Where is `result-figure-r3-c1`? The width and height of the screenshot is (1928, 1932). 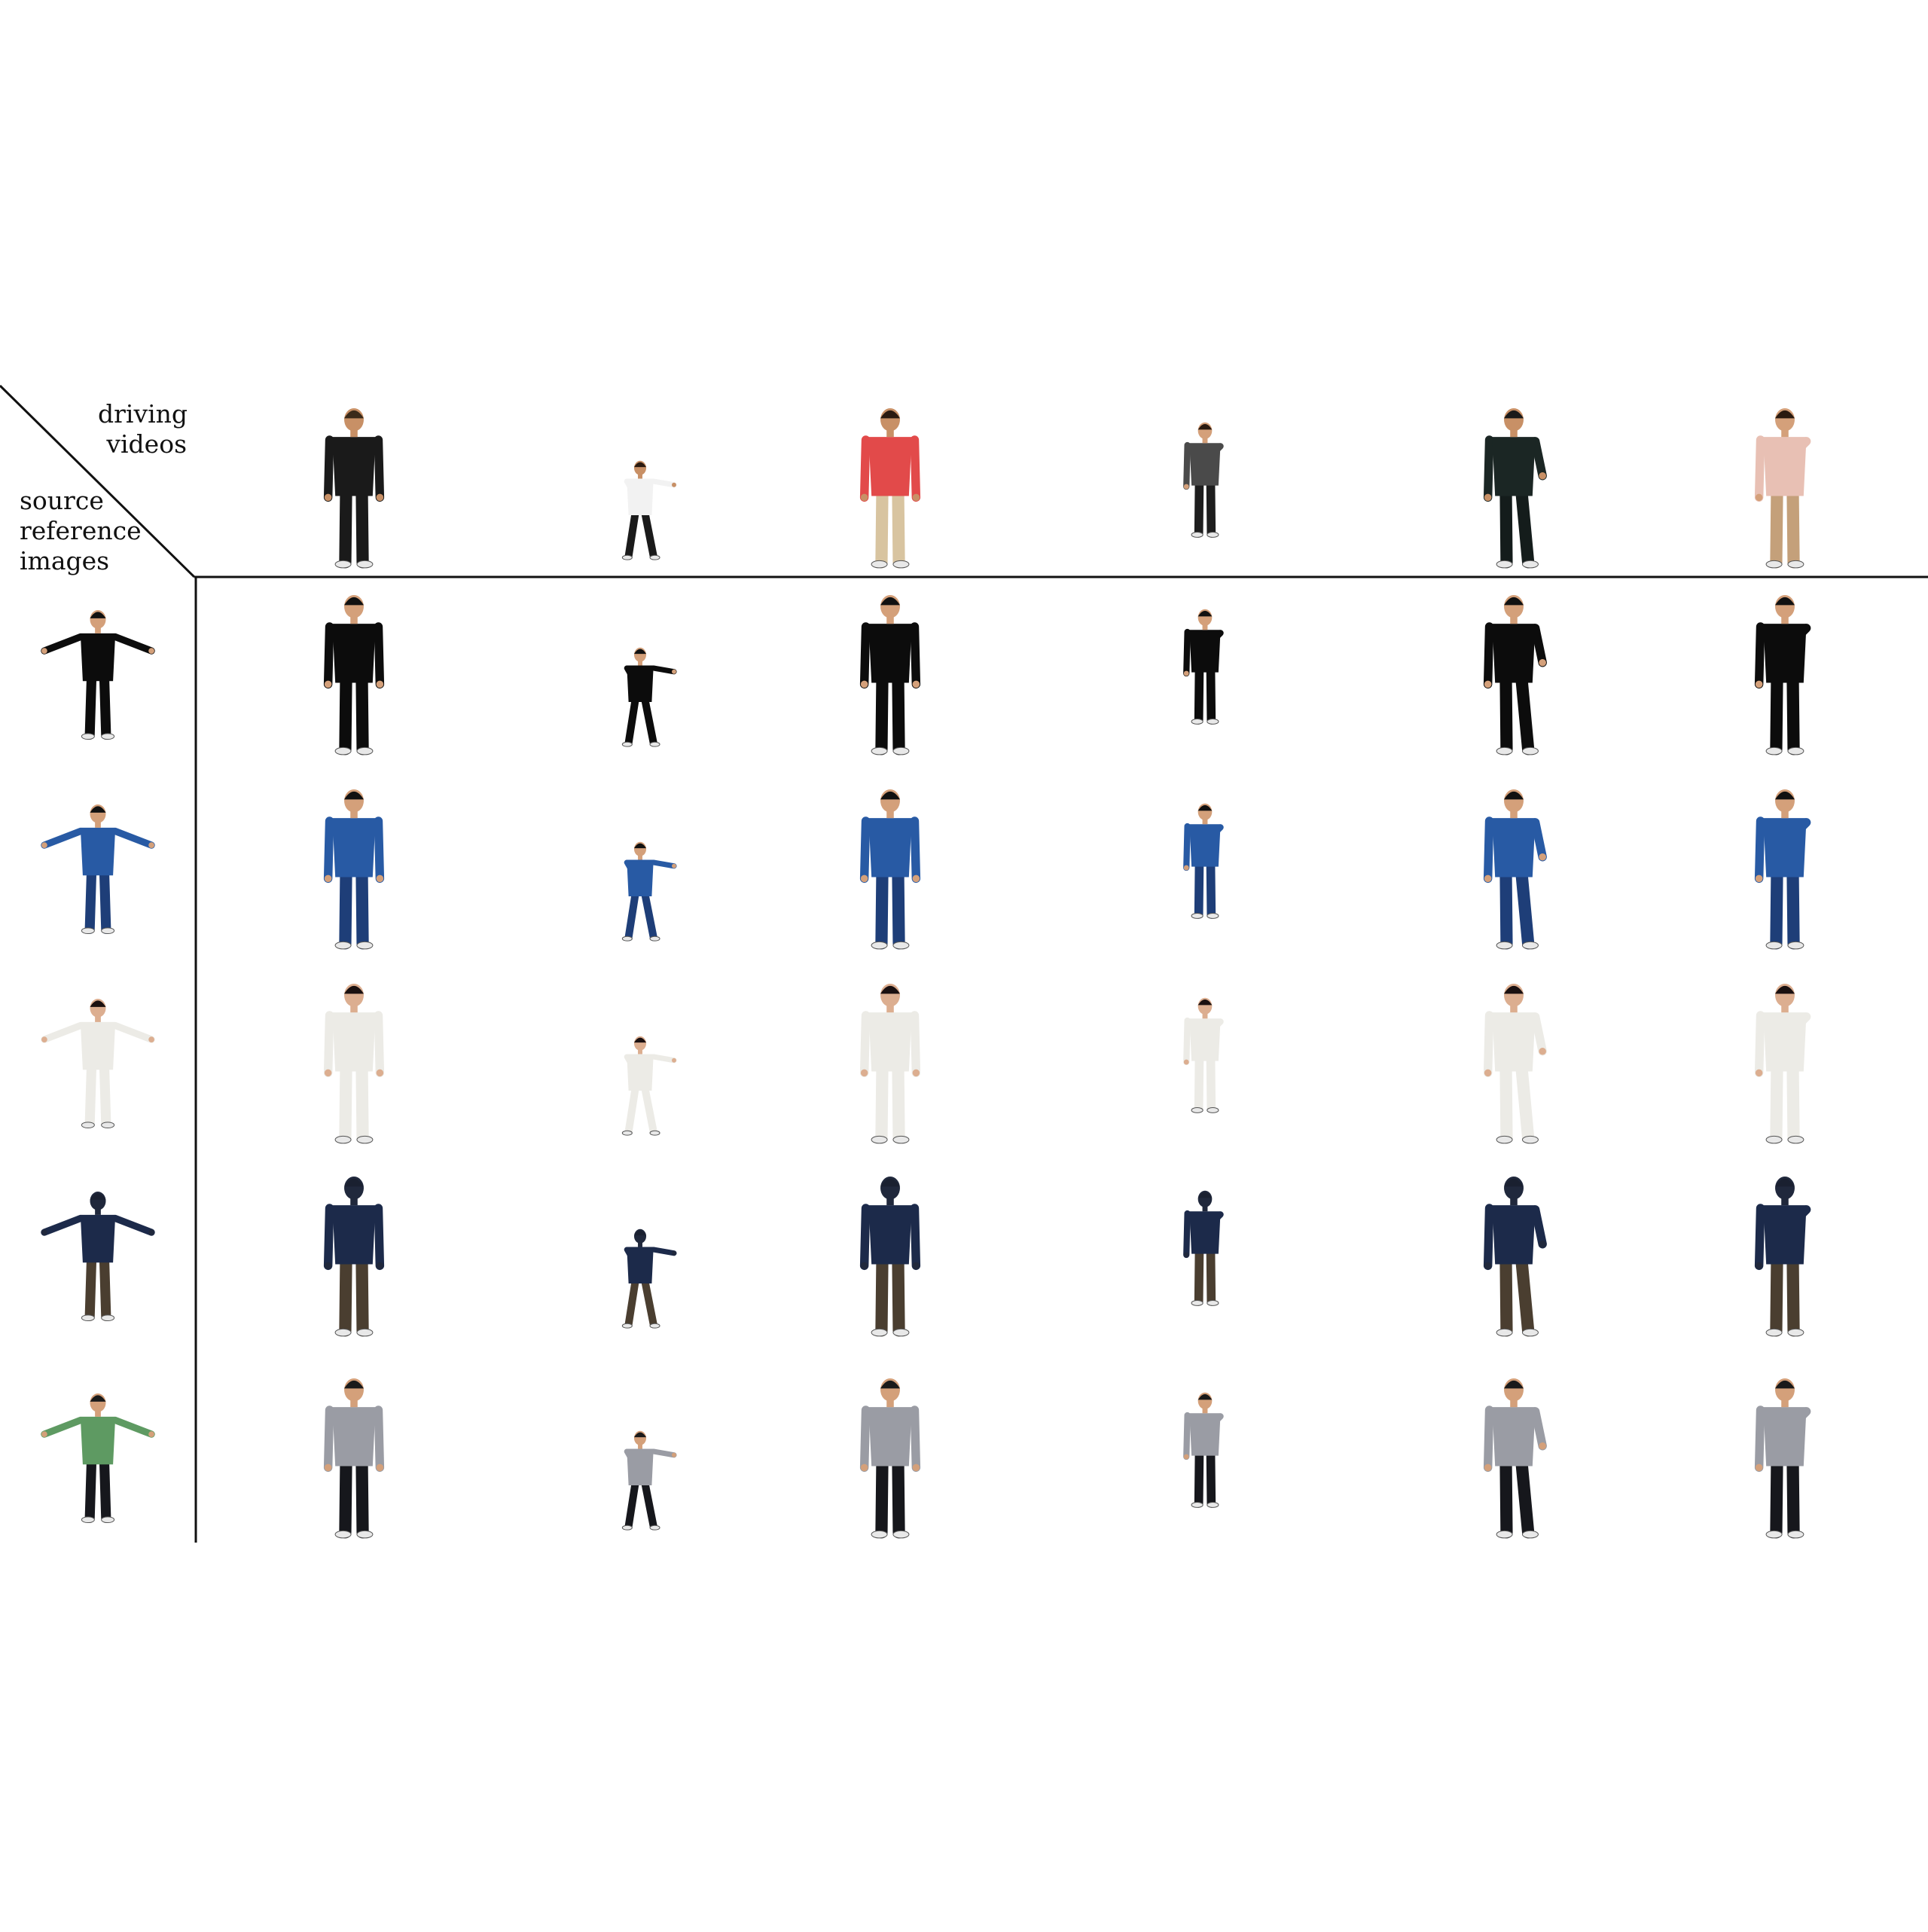 result-figure-r3-c1 is located at coordinates (354, 1064).